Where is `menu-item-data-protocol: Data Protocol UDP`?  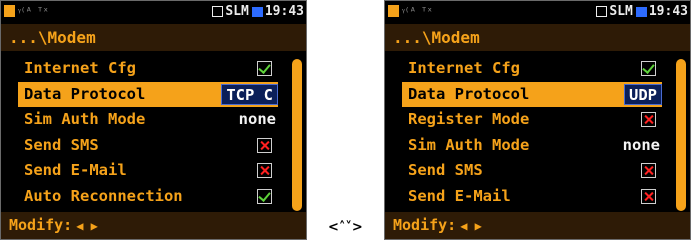 menu-item-data-protocol: Data Protocol UDP is located at coordinates (532, 94).